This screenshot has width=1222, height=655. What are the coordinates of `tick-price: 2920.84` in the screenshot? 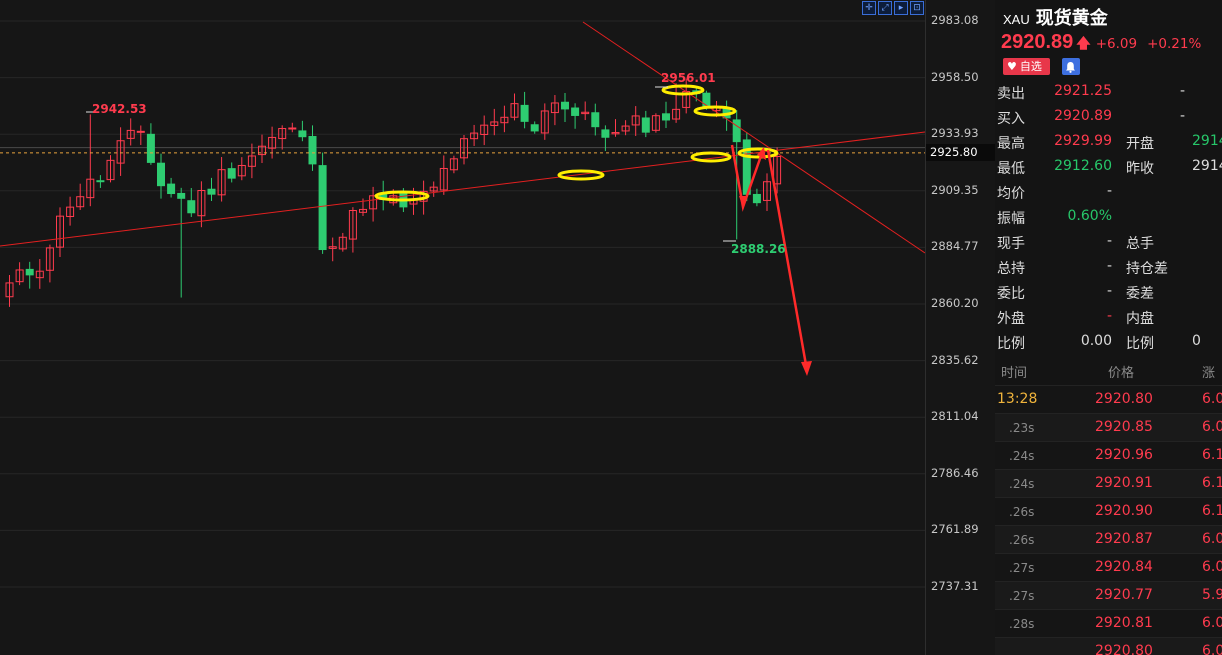 It's located at (1124, 567).